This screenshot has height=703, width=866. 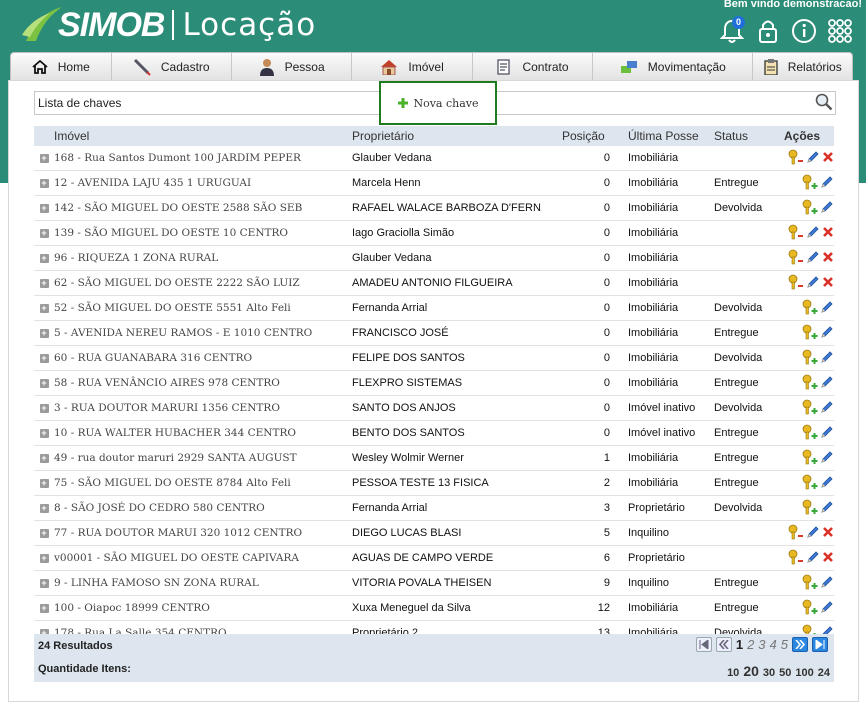 I want to click on prev-page-icon, so click(x=723, y=644).